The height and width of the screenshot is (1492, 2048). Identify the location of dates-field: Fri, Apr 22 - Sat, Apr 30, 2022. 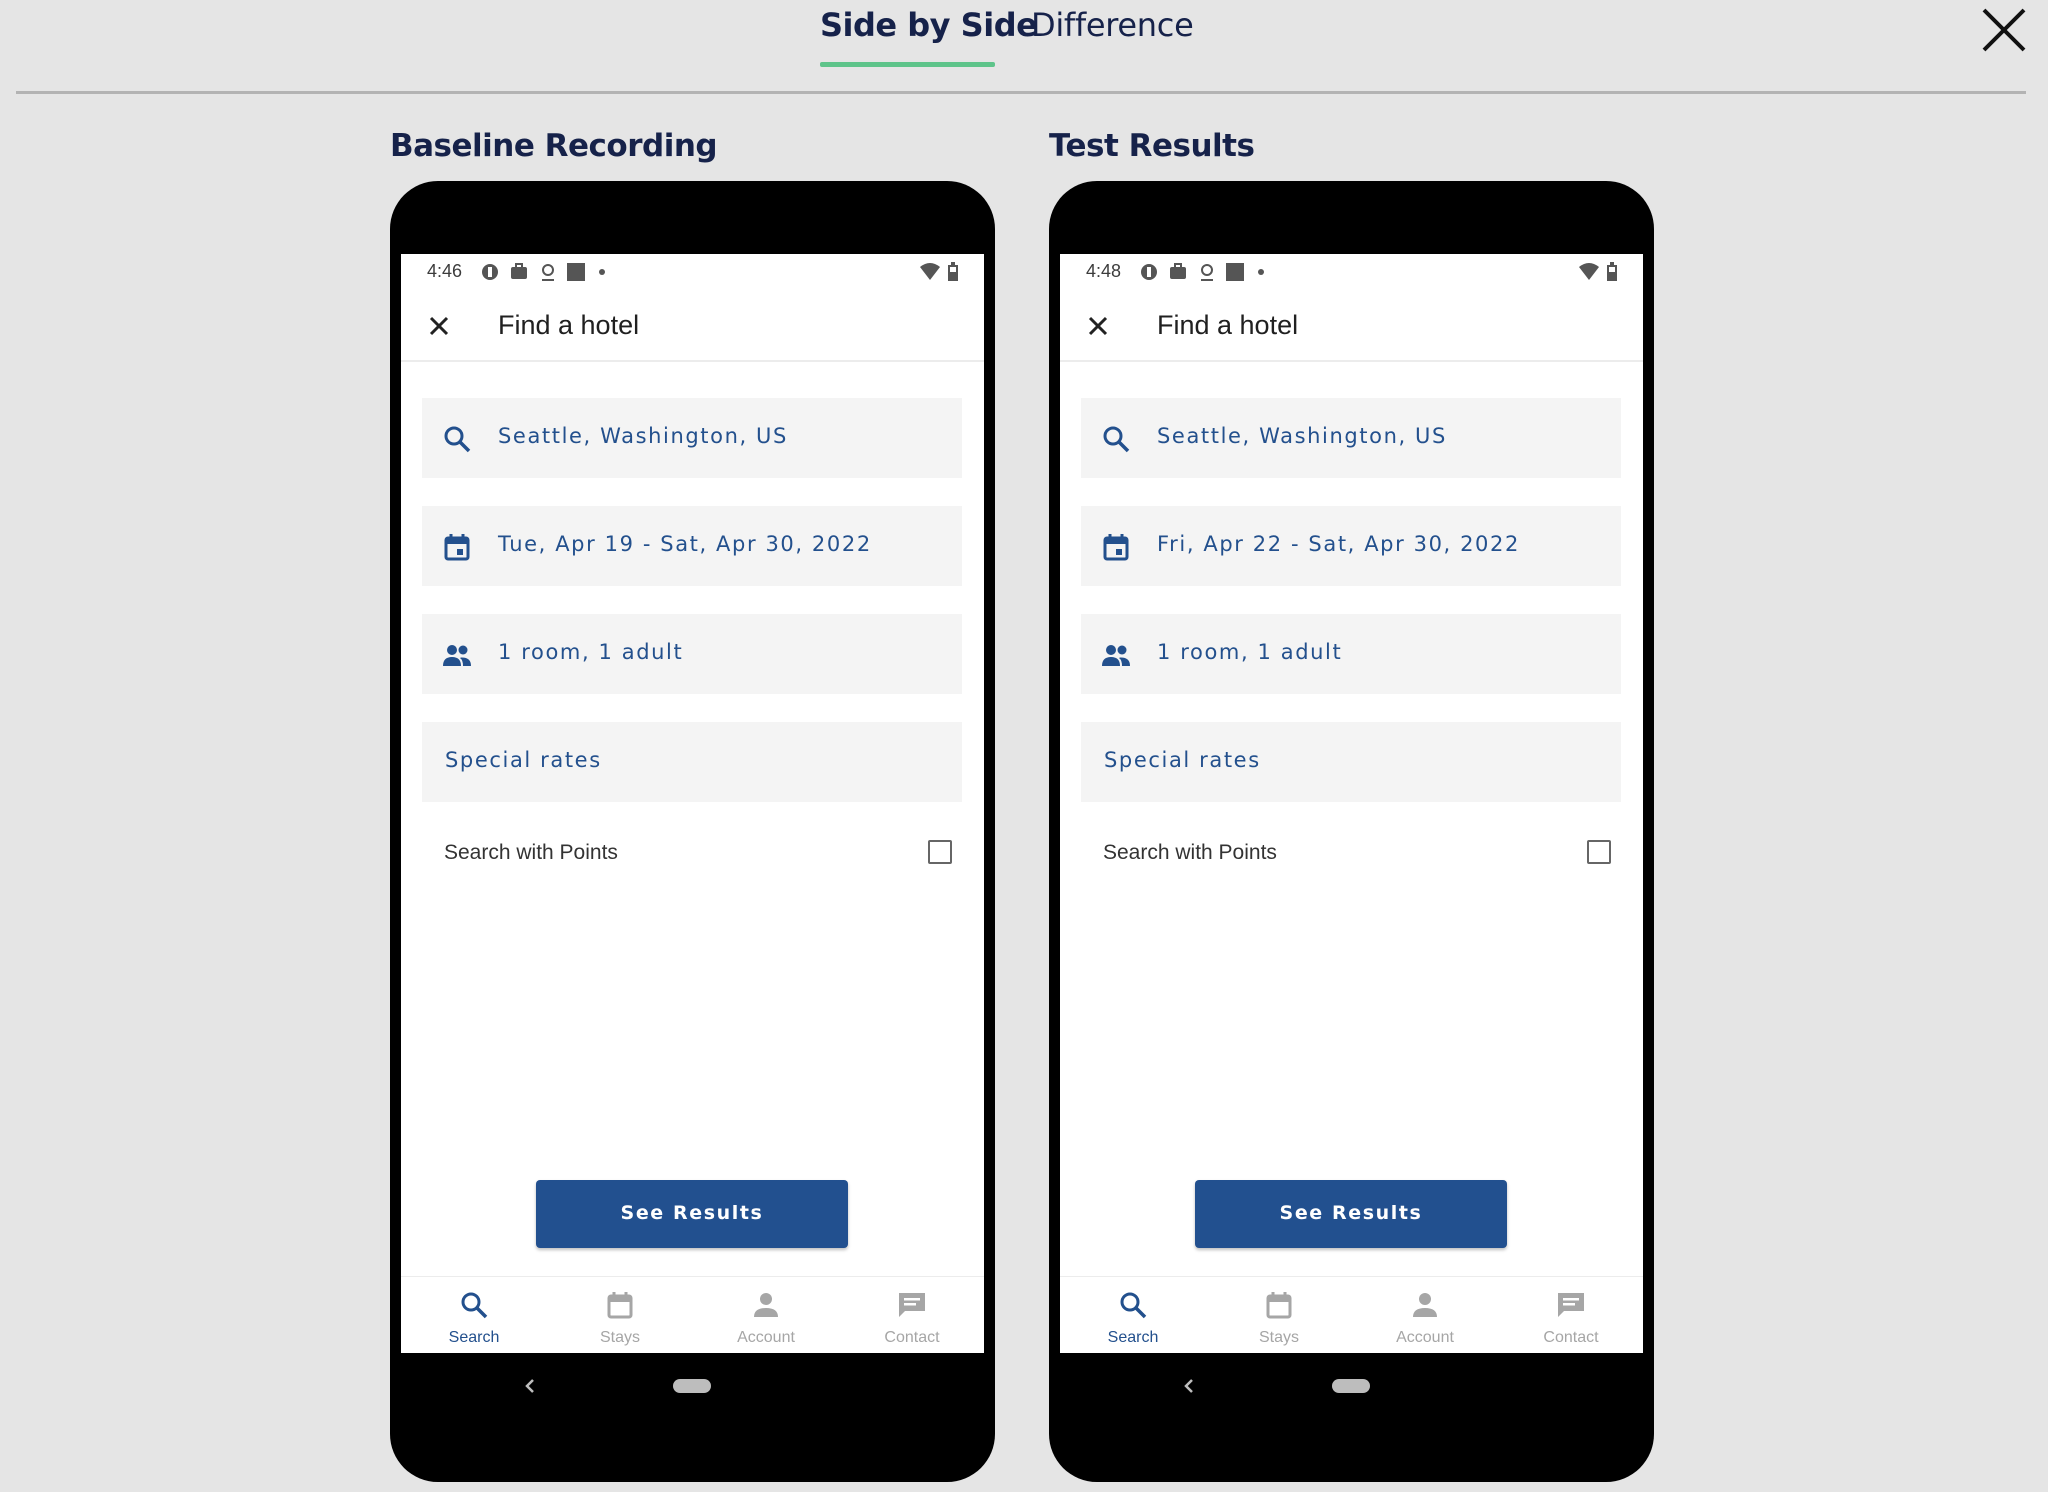
(1351, 546).